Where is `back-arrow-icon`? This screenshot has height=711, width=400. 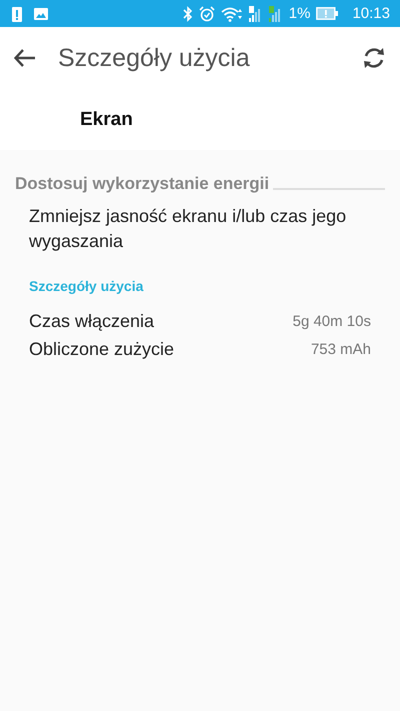 back-arrow-icon is located at coordinates (25, 58).